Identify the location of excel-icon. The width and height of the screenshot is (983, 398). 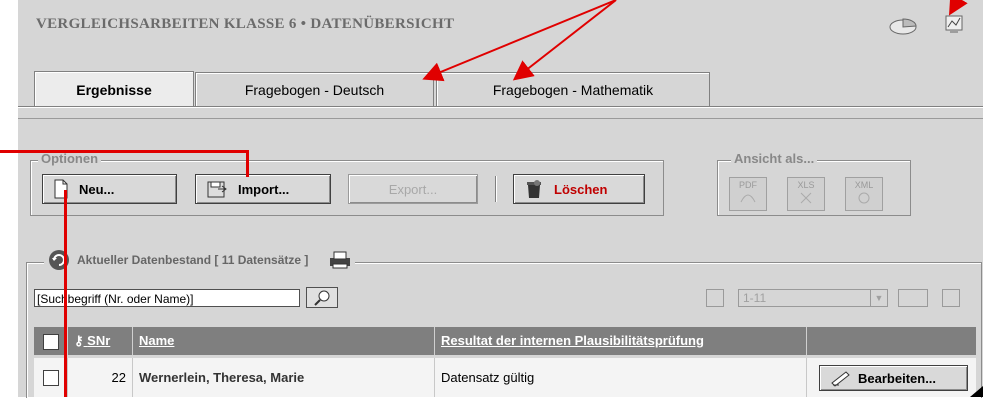
(806, 198).